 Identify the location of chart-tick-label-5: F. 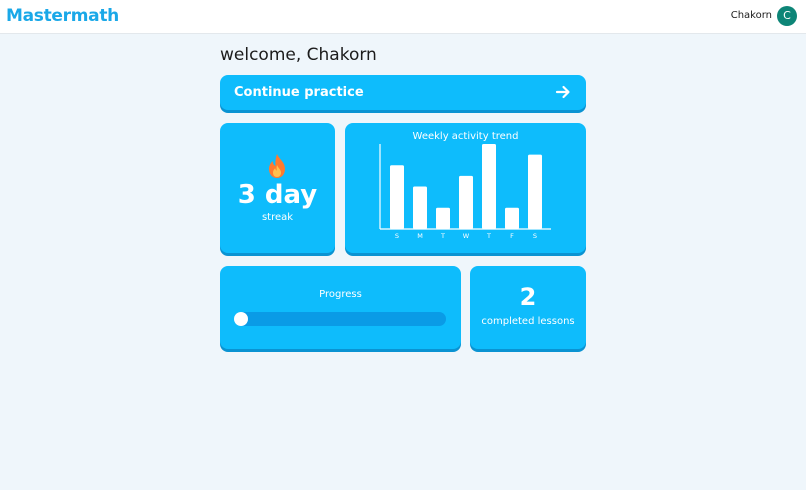
(512, 236).